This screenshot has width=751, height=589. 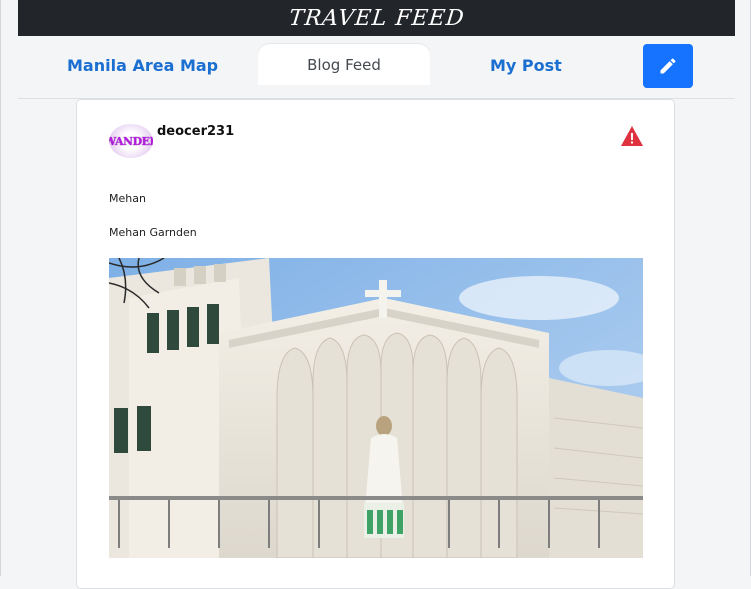 I want to click on app-titlebar: TRAVEL FEED, so click(x=376, y=18).